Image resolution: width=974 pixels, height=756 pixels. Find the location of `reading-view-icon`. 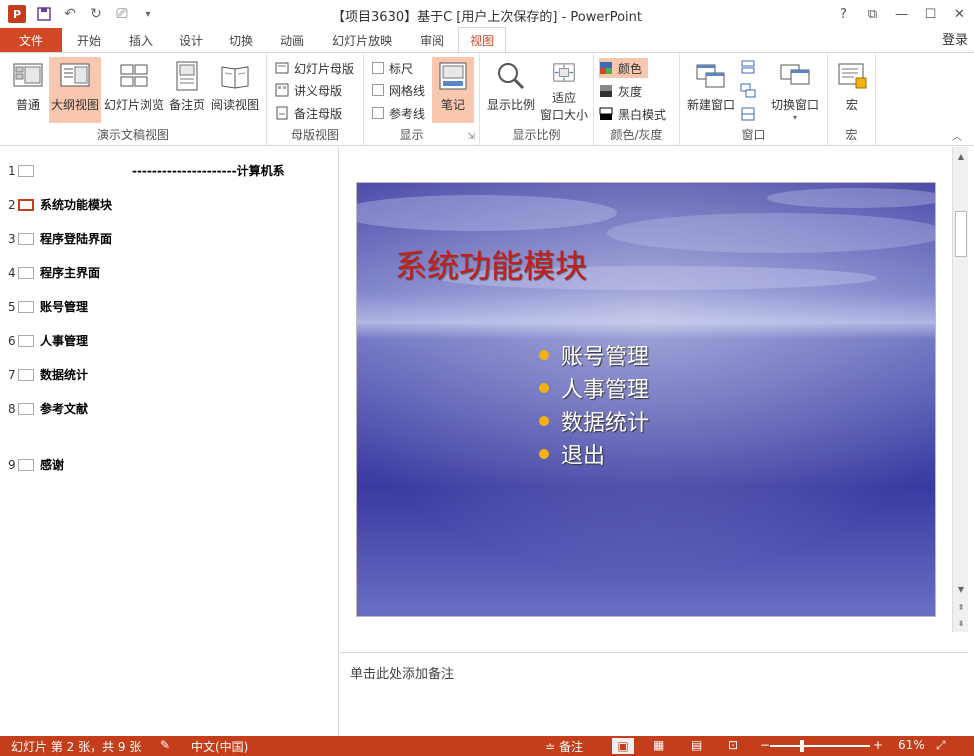

reading-view-icon is located at coordinates (235, 77).